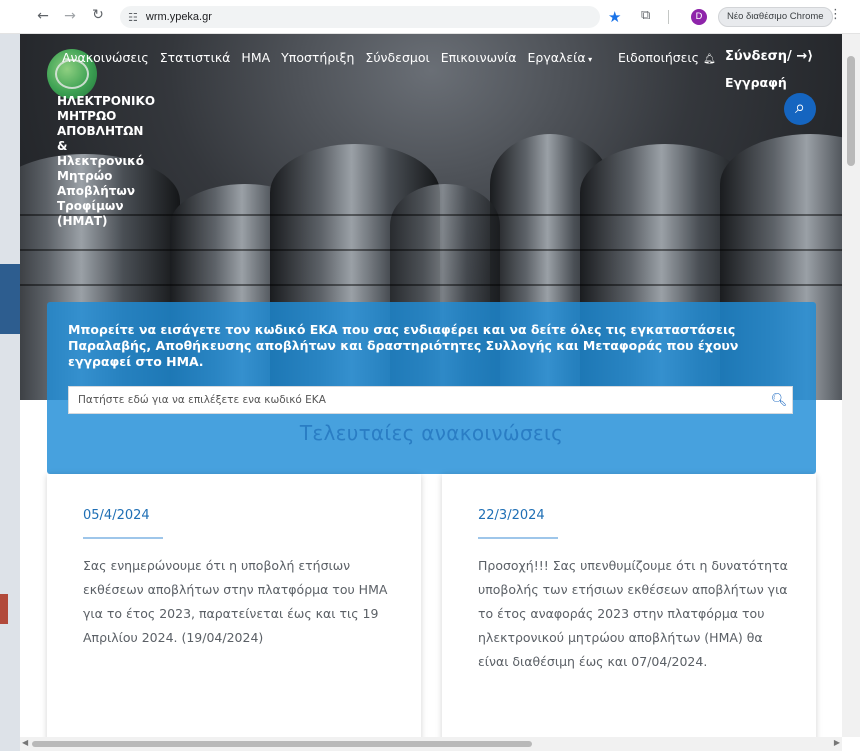 The height and width of the screenshot is (751, 860). I want to click on login-arrow-icon: →⟩, so click(805, 56).